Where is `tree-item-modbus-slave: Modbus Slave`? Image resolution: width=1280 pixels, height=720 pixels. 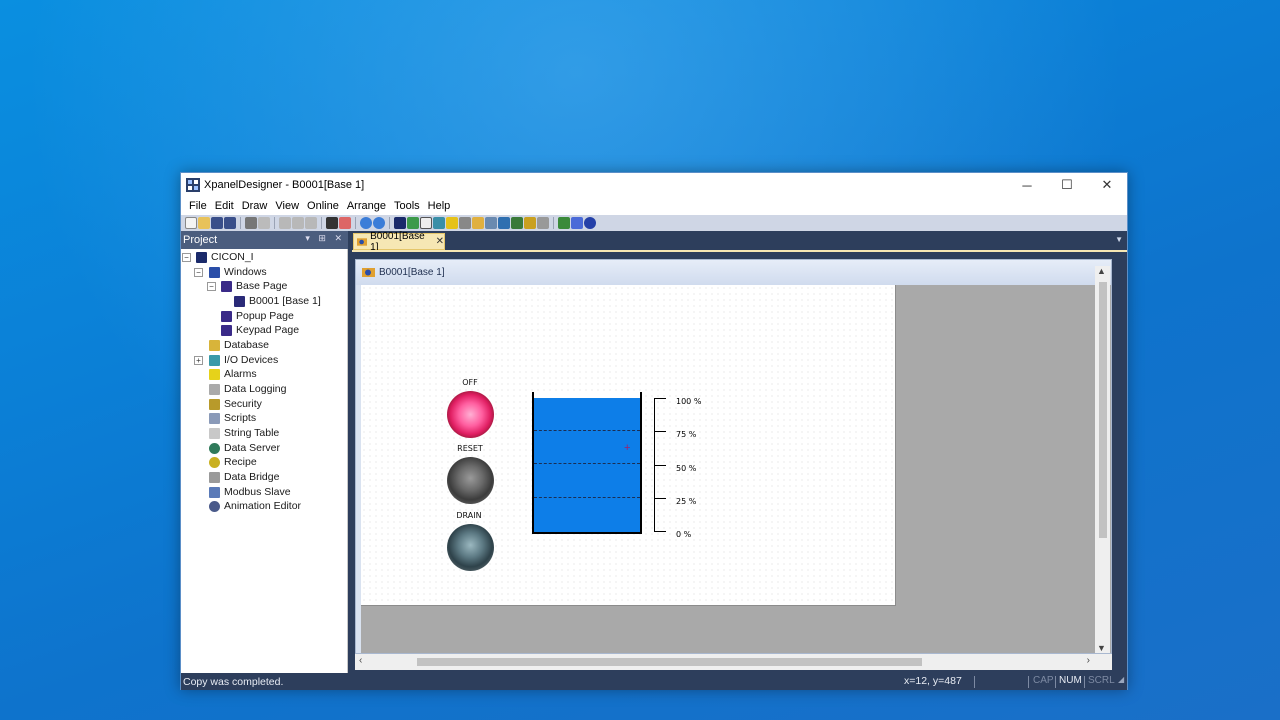
tree-item-modbus-slave: Modbus Slave is located at coordinates (250, 492).